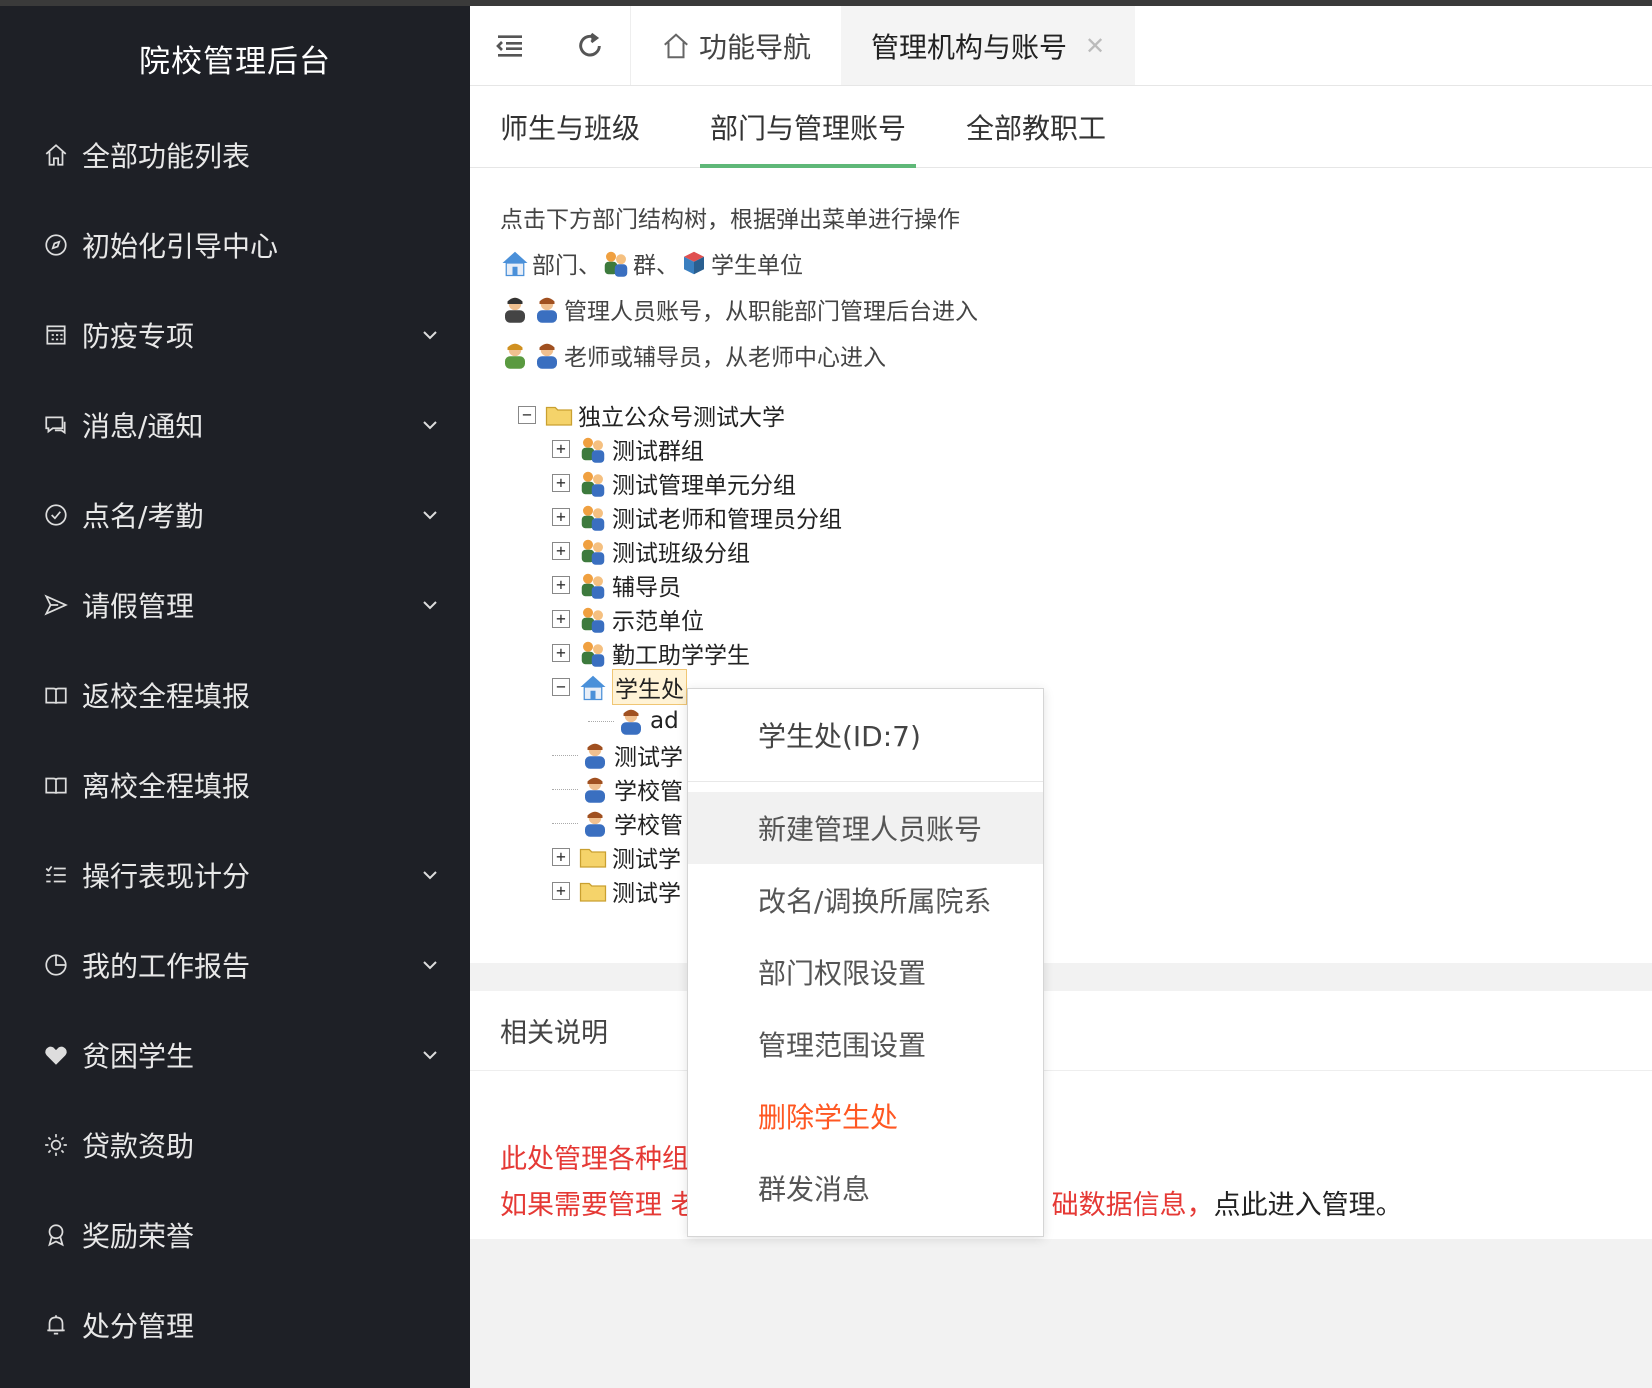 This screenshot has height=1388, width=1652. What do you see at coordinates (1070, 687) in the screenshot?
I see `tree-node-selected-department: − 学生处` at bounding box center [1070, 687].